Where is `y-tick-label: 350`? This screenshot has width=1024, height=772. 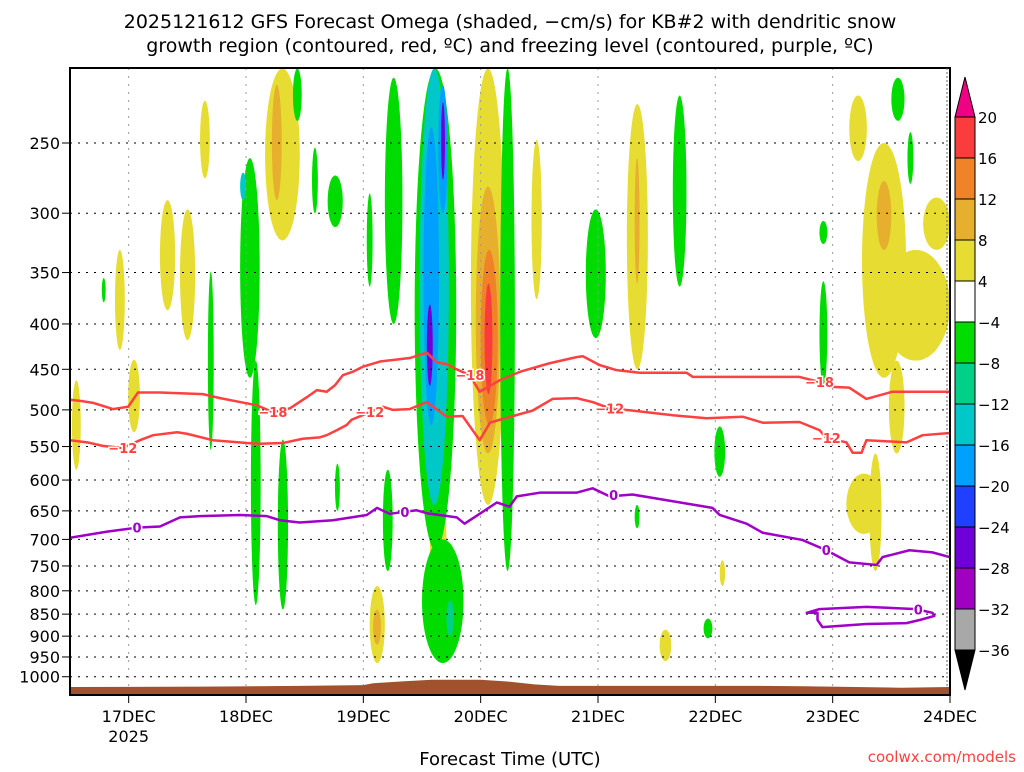 y-tick-label: 350 is located at coordinates (44, 273).